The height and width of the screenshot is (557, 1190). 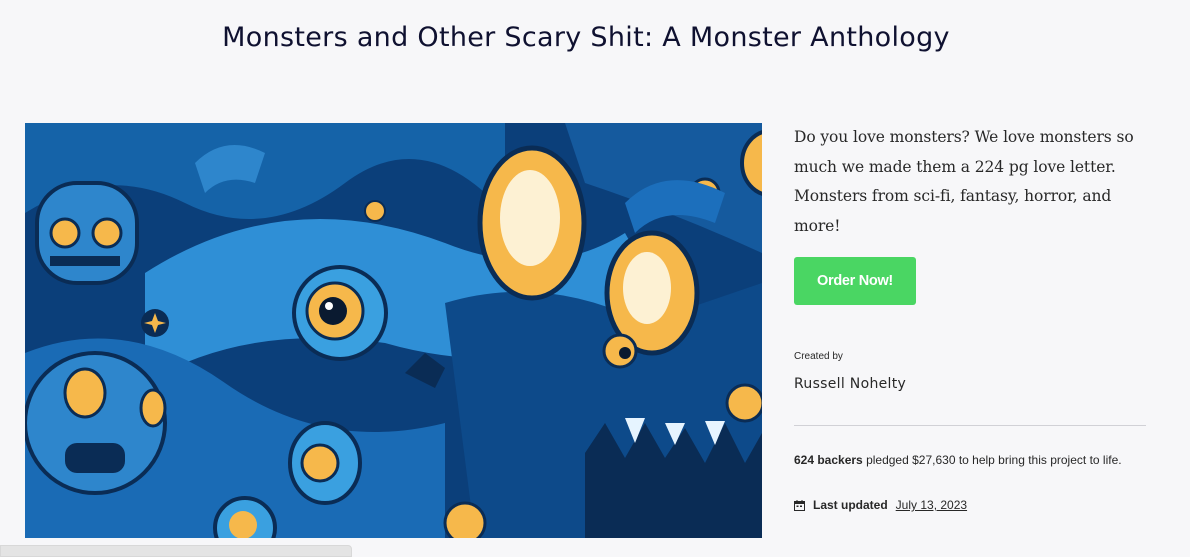 What do you see at coordinates (931, 505) in the screenshot?
I see `last-updated-date-link: July 13, 2023` at bounding box center [931, 505].